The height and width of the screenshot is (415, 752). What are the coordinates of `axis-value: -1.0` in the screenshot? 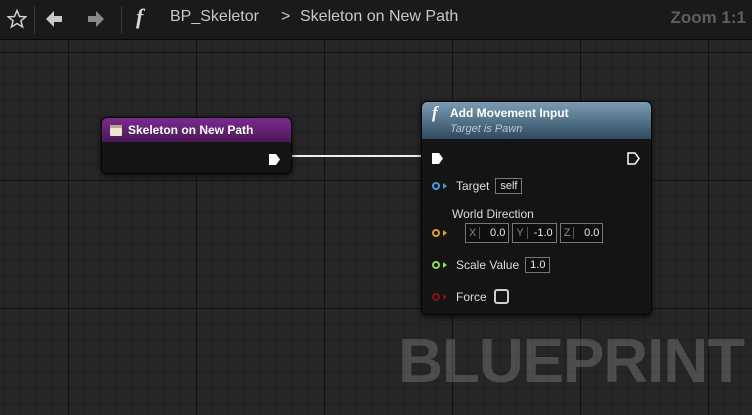 It's located at (543, 233).